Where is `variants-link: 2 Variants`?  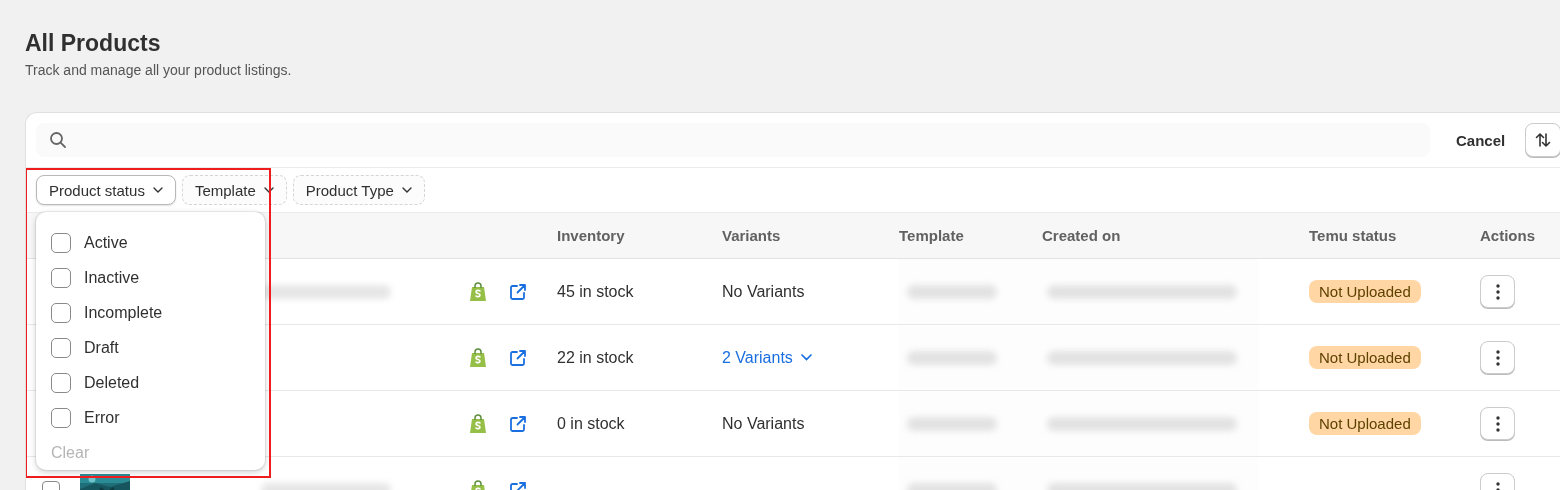
variants-link: 2 Variants is located at coordinates (767, 357).